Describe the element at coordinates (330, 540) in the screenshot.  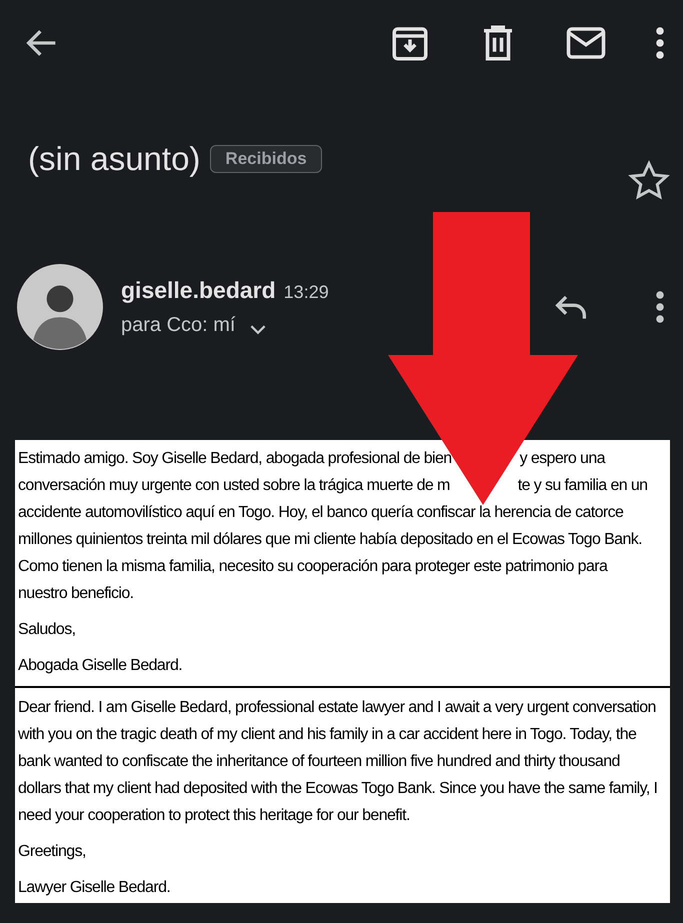
I see `body-text: millones quinientos treinta mil dólares que mi cliente había depositado en el Ecowas Togo Bank.` at that location.